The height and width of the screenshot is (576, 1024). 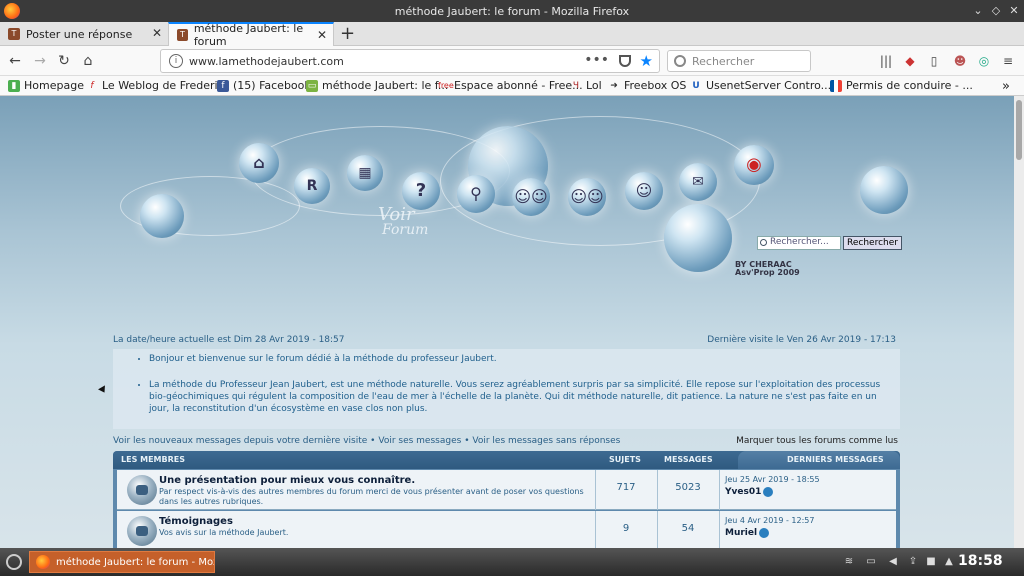 I want to click on menu-icon: ≡, so click(x=1008, y=61).